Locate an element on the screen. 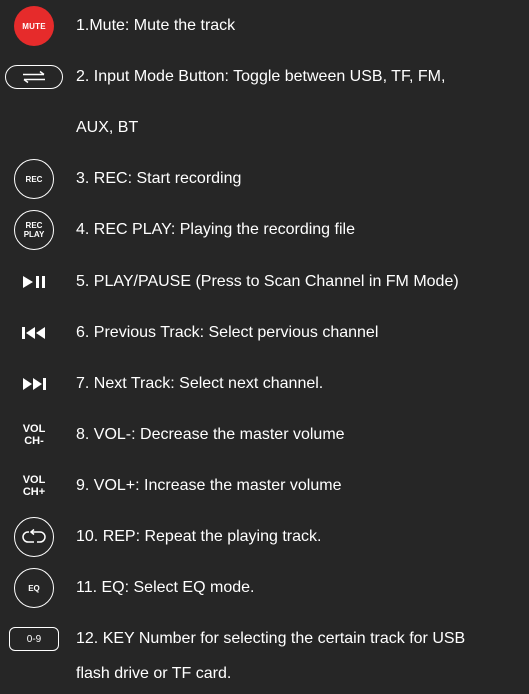 The height and width of the screenshot is (694, 529). legend-row-repeat: 10. REP: Repeat the playing track. is located at coordinates (264, 537).